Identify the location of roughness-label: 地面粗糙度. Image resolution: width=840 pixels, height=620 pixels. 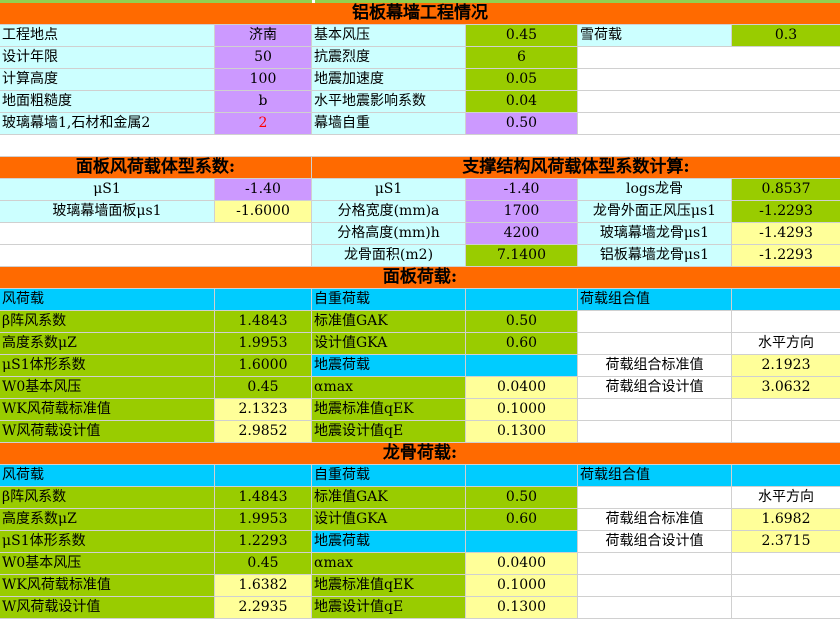
(107, 102).